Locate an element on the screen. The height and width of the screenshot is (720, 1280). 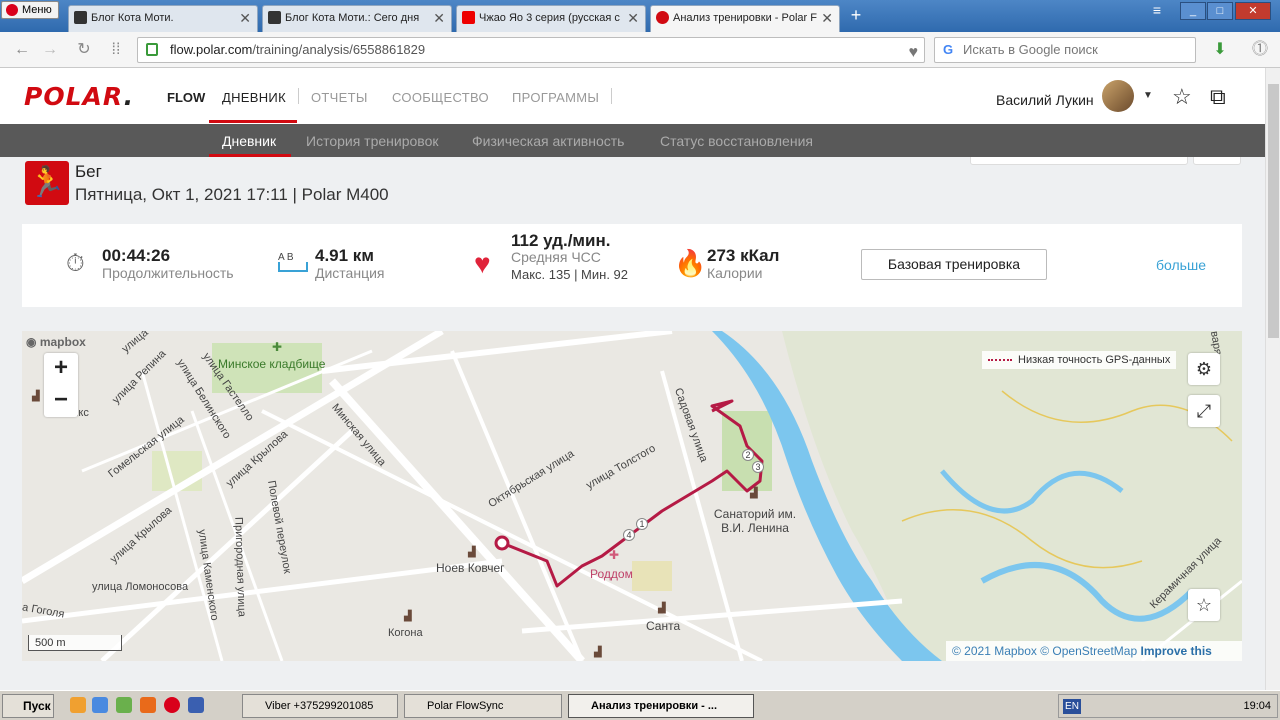
tab-youtube: Чжао Яо 3 серия (русская с ✕ is located at coordinates (551, 18).